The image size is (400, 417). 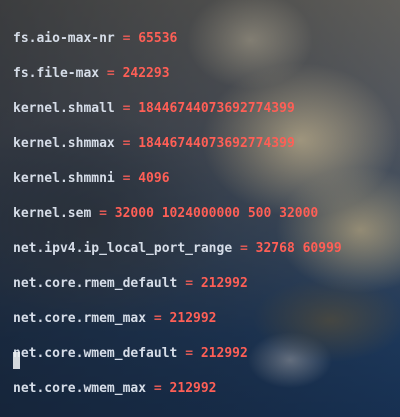 What do you see at coordinates (123, 248) in the screenshot?
I see `sysctl-key: net.ipv4.ip_local_port_range` at bounding box center [123, 248].